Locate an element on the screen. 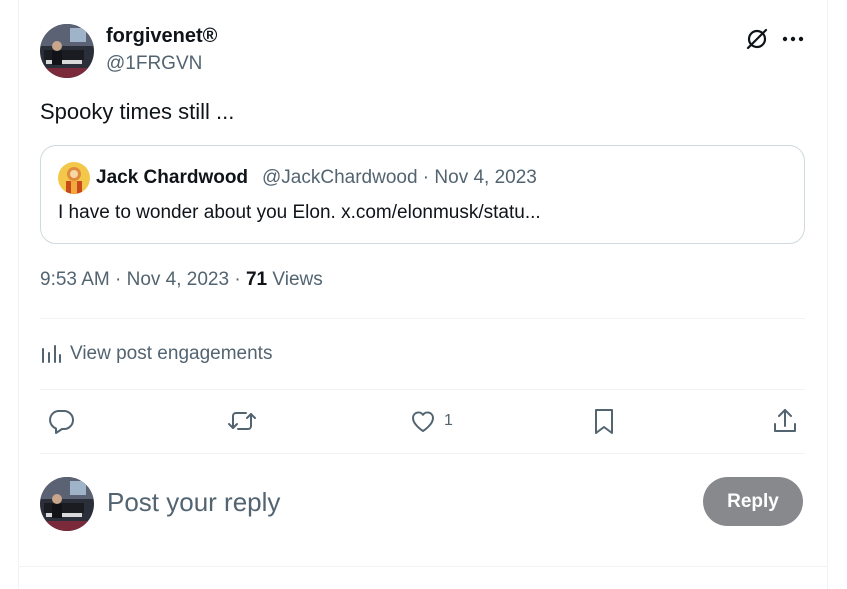 The width and height of the screenshot is (847, 589). like-count: 1 is located at coordinates (448, 420).